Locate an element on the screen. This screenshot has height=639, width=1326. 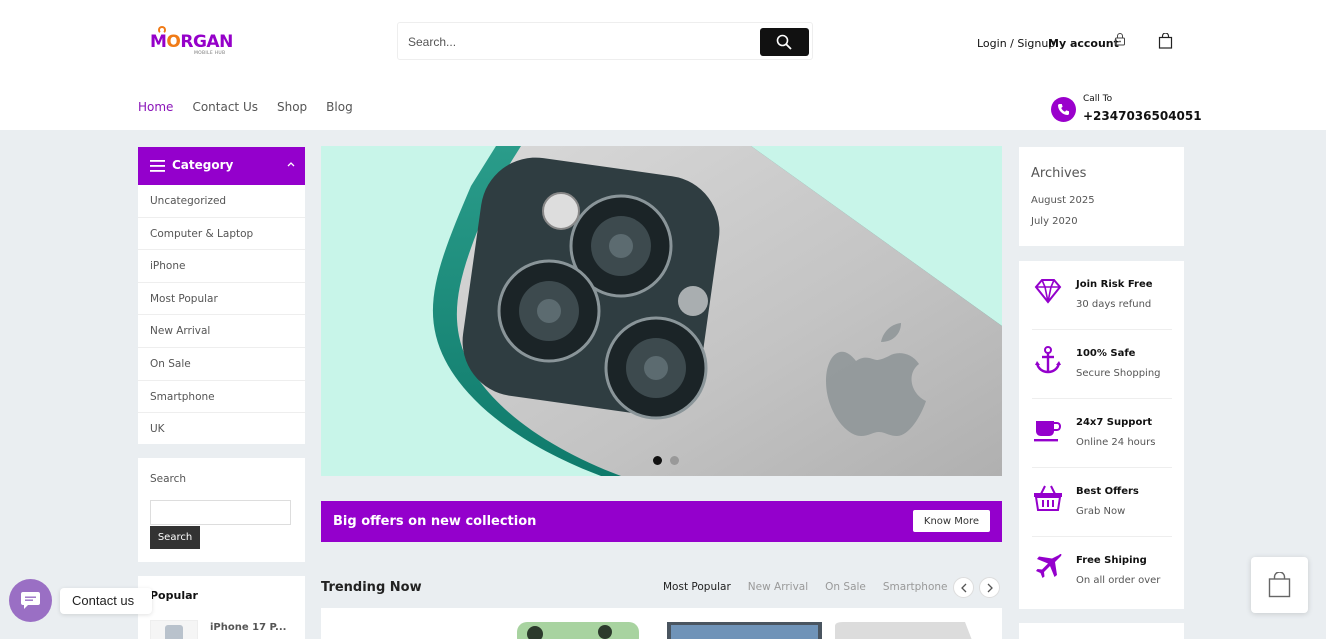
nav-item-blog: Blog is located at coordinates (339, 107).